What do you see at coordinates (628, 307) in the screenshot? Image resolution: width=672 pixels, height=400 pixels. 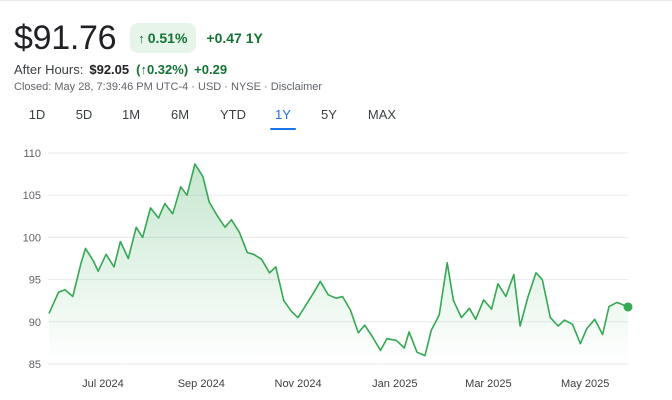 I see `last-price-dot` at bounding box center [628, 307].